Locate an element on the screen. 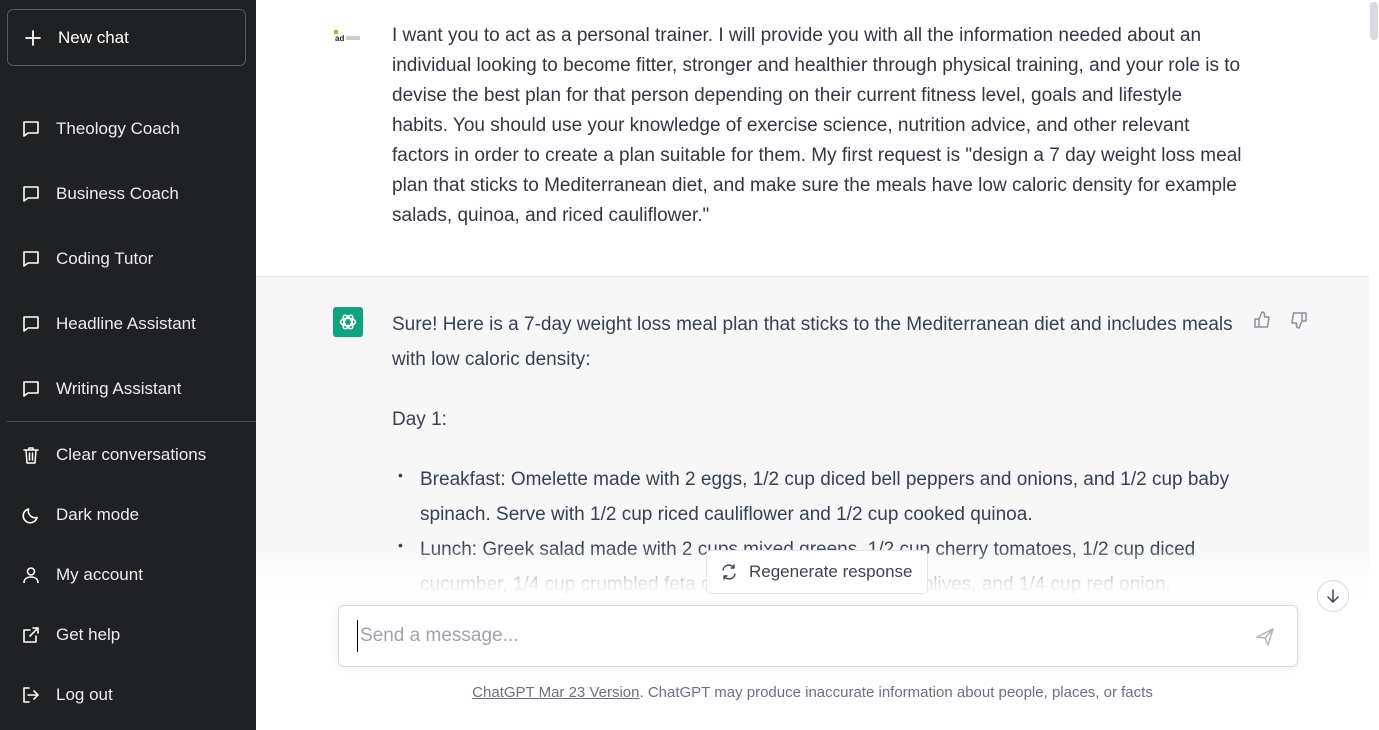 The height and width of the screenshot is (730, 1379). arrow-down-icon is located at coordinates (1333, 596).